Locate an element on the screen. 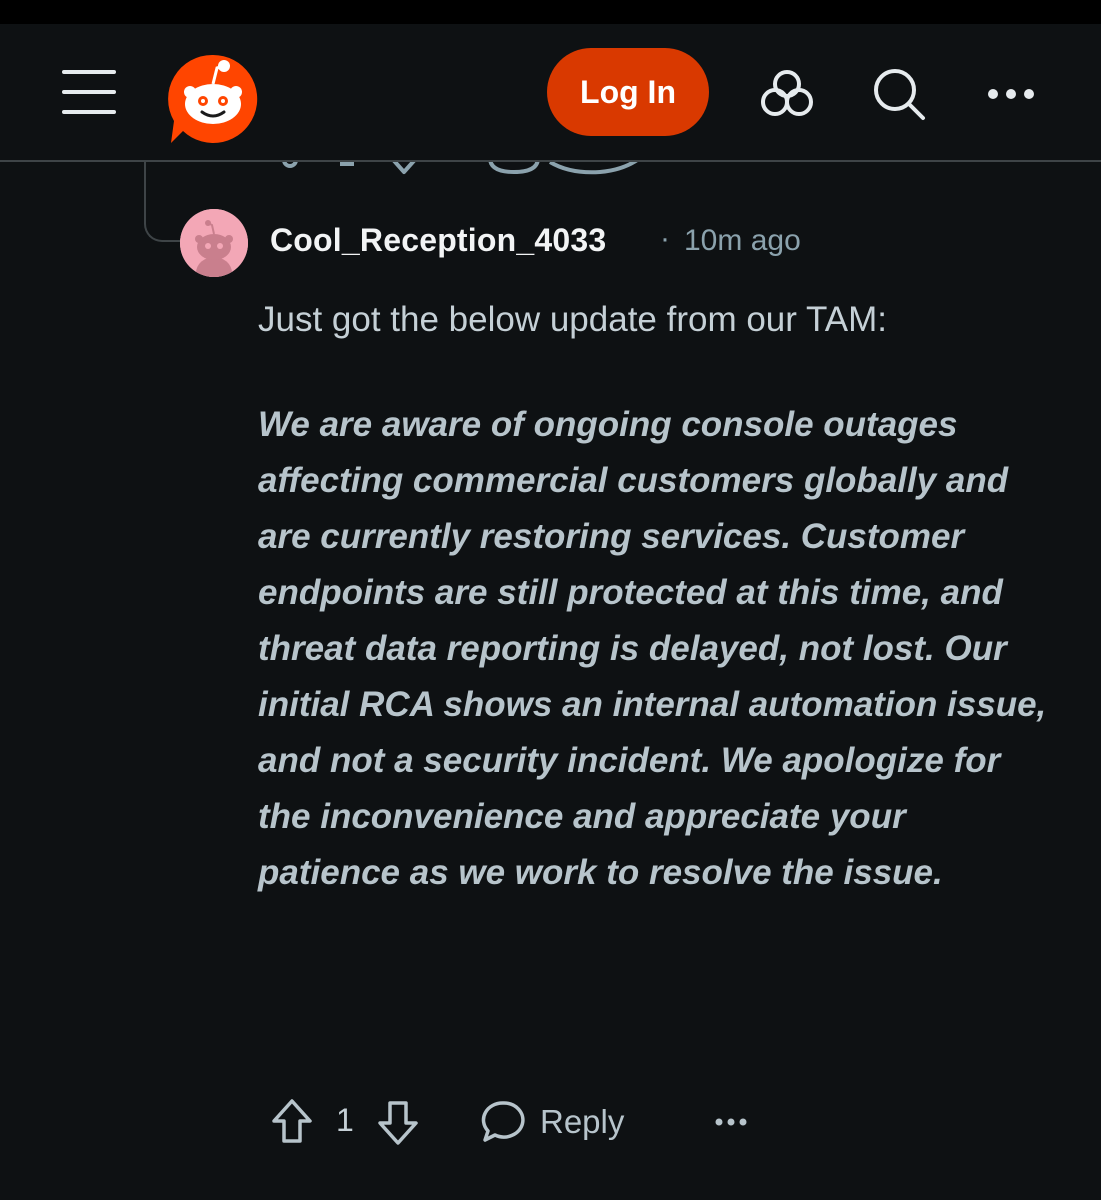  reddit-logo is located at coordinates (213, 99).